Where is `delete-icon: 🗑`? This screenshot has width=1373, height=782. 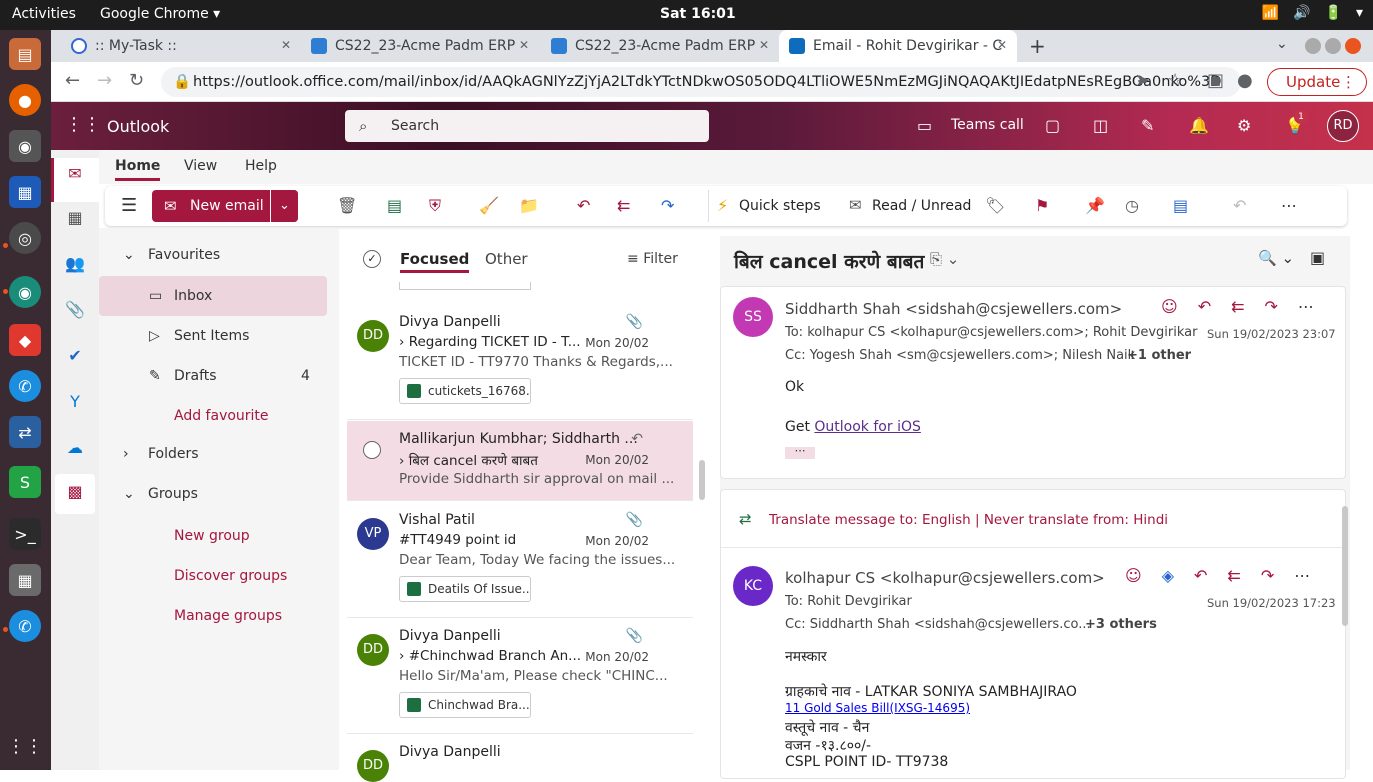 delete-icon: 🗑 is located at coordinates (347, 205).